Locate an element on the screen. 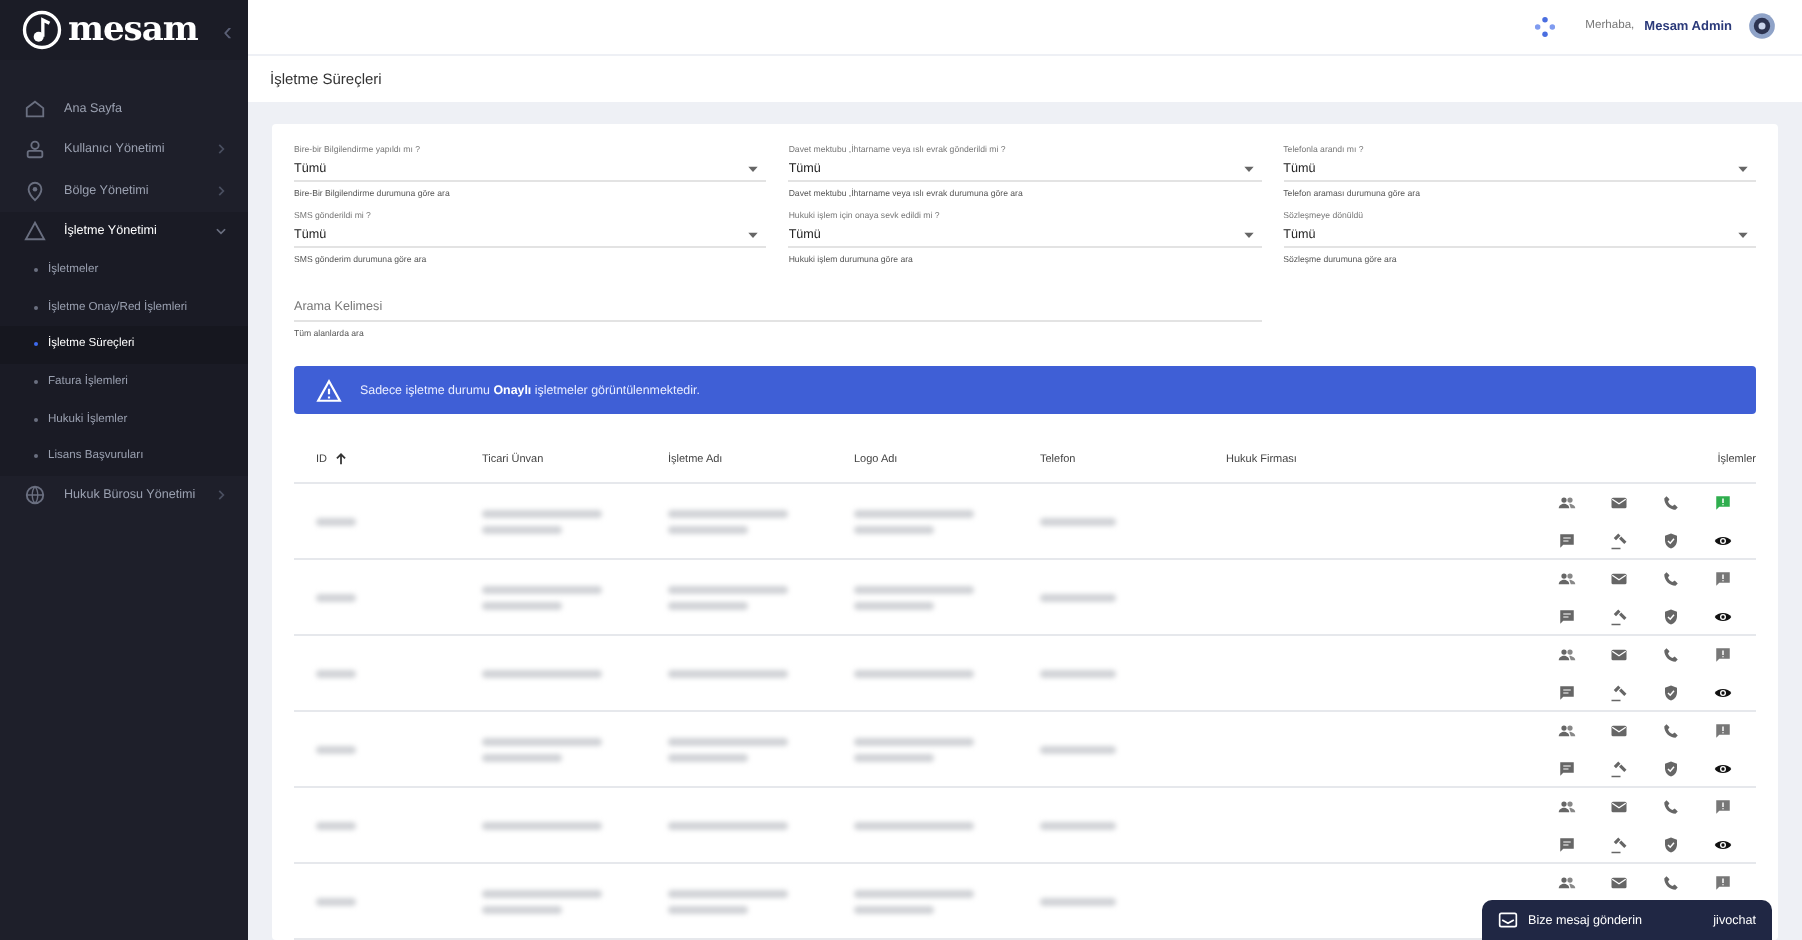 The height and width of the screenshot is (940, 1802). warning-icon is located at coordinates (329, 390).